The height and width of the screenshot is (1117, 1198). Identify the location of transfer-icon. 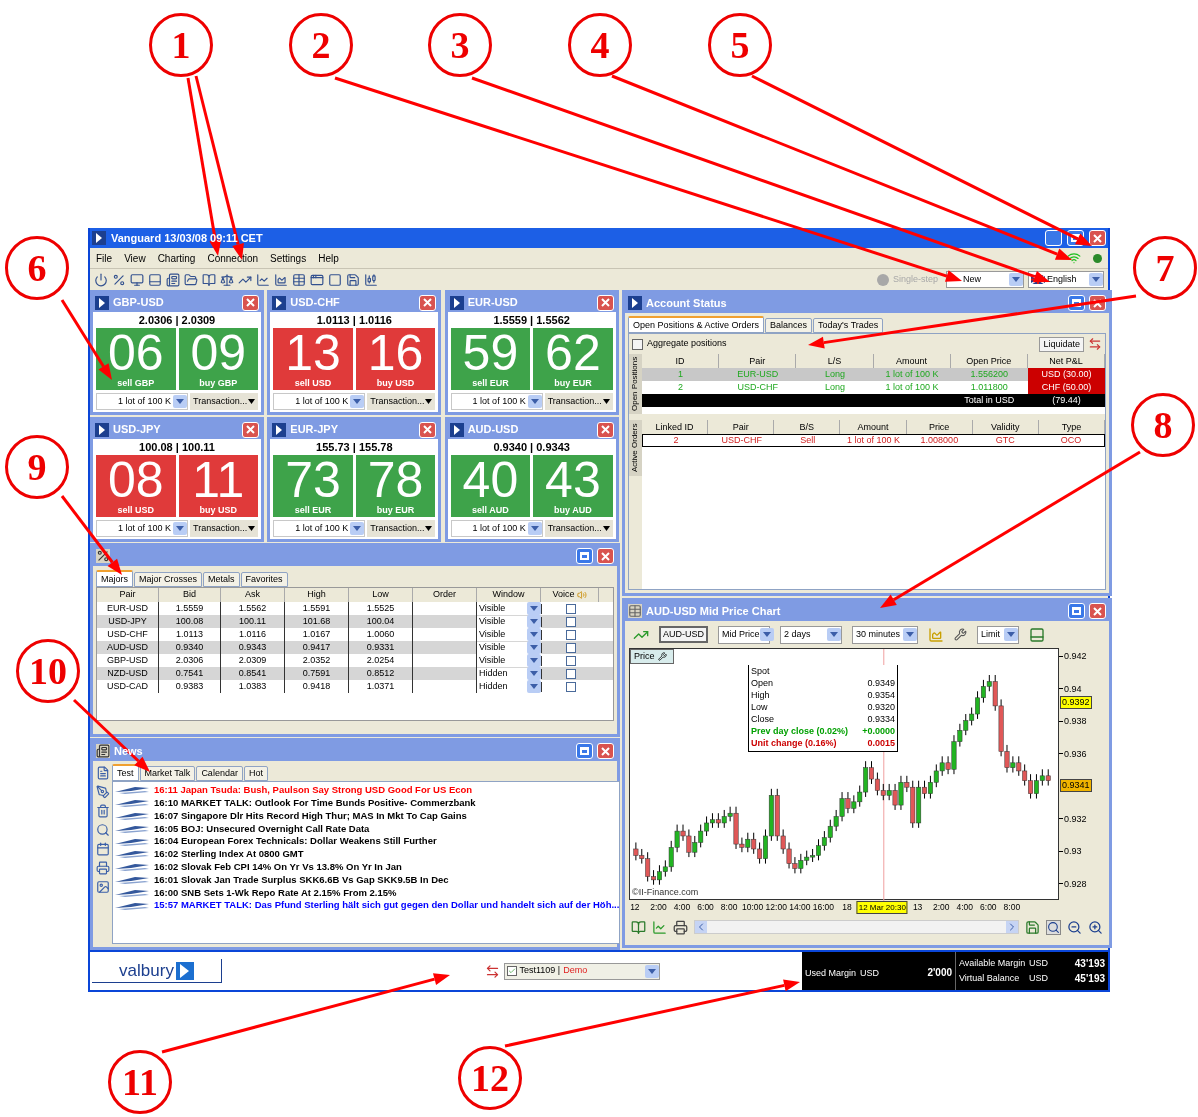
(1095, 344).